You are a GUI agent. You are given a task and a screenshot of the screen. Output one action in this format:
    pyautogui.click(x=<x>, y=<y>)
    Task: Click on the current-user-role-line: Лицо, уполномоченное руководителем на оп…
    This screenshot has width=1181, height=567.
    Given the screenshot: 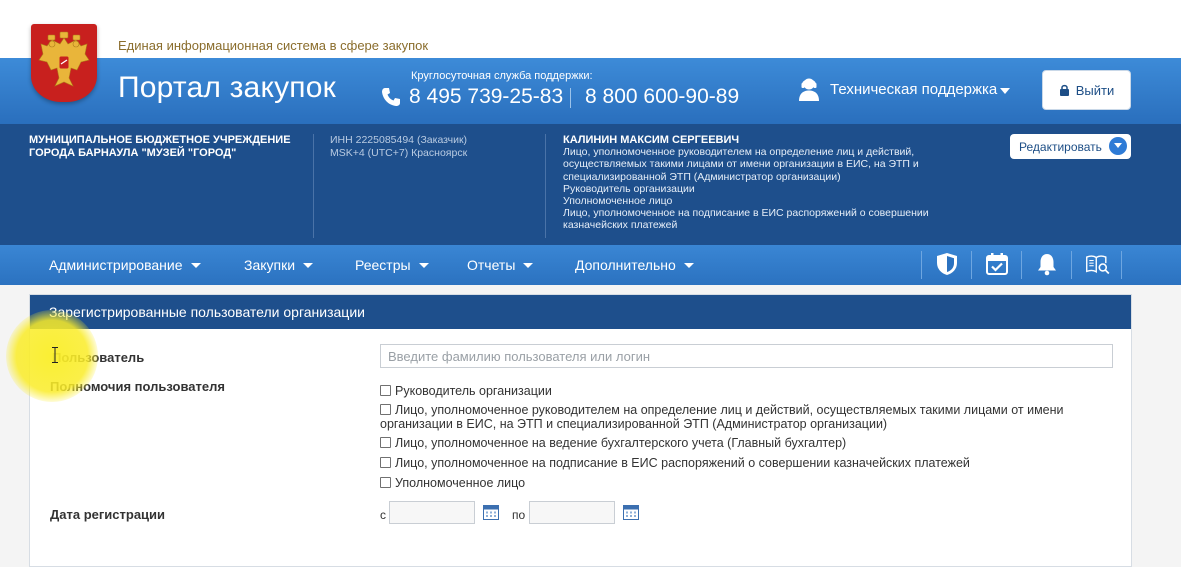 What is the action you would take?
    pyautogui.click(x=739, y=152)
    